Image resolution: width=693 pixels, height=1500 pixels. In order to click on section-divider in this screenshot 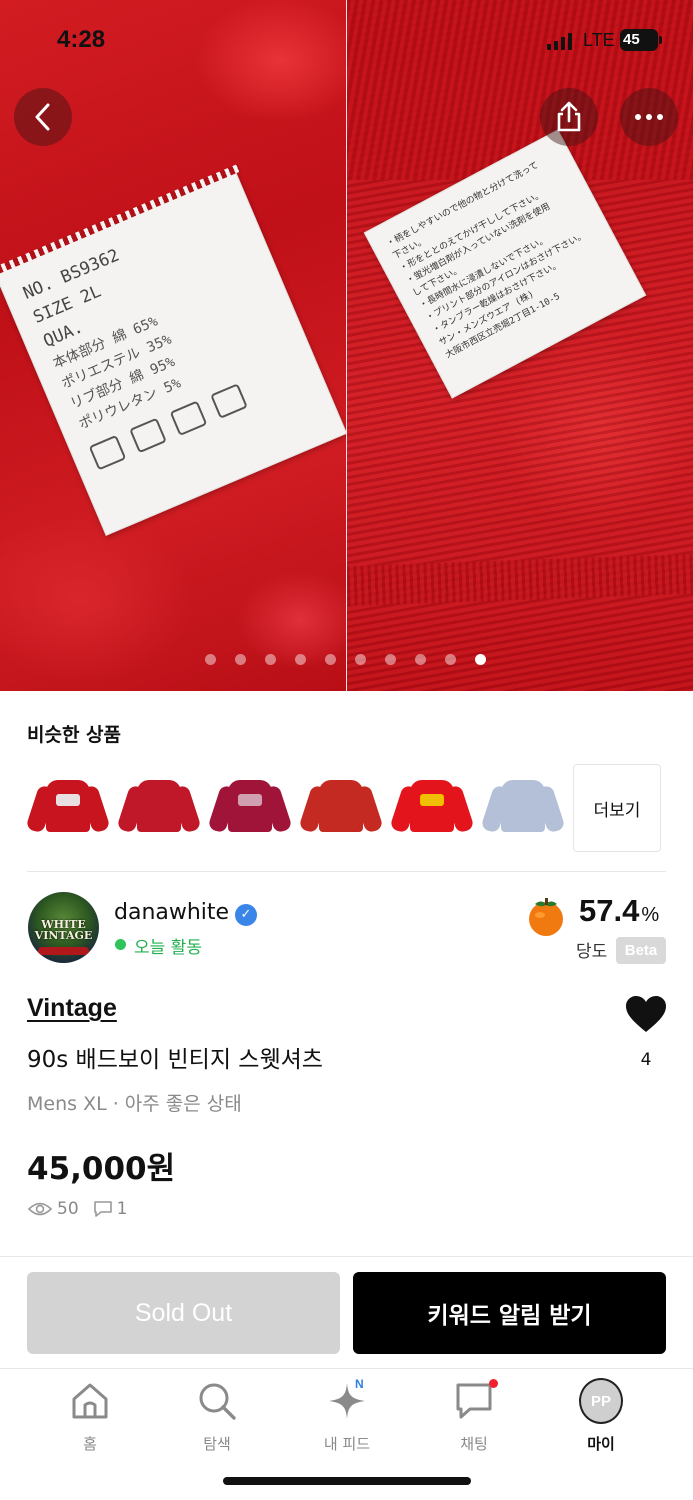, I will do `click(346, 871)`.